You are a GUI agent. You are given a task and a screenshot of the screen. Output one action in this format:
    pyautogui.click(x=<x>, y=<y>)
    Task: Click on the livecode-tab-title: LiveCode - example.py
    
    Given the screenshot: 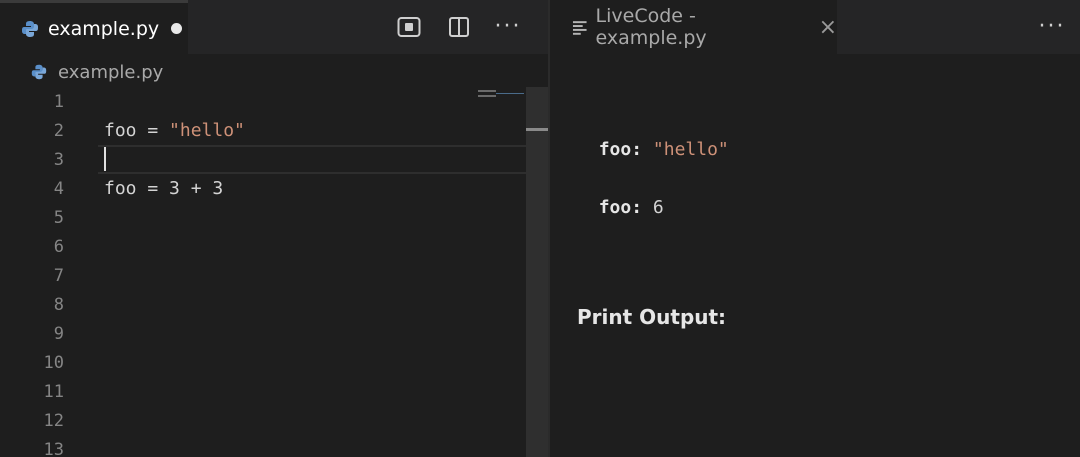 What is the action you would take?
    pyautogui.click(x=651, y=27)
    